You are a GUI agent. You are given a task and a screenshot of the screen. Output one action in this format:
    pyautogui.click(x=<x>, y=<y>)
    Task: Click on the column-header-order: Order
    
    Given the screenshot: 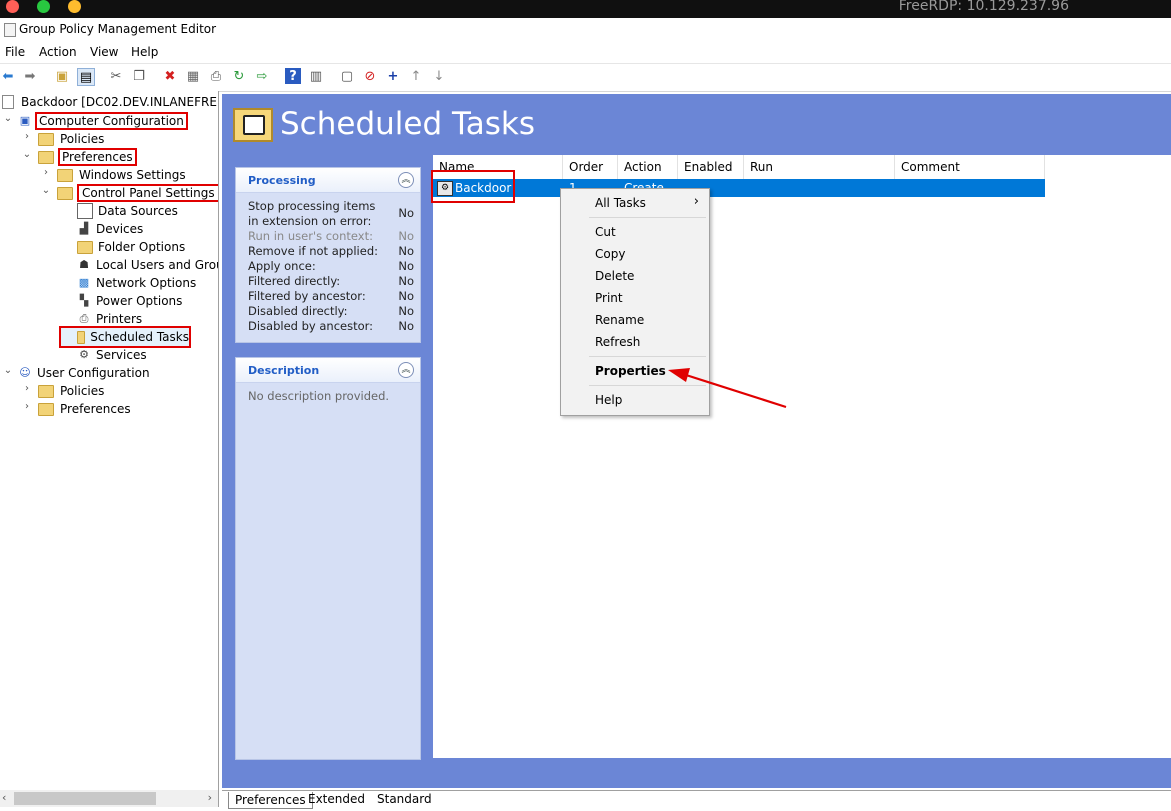 What is the action you would take?
    pyautogui.click(x=590, y=167)
    